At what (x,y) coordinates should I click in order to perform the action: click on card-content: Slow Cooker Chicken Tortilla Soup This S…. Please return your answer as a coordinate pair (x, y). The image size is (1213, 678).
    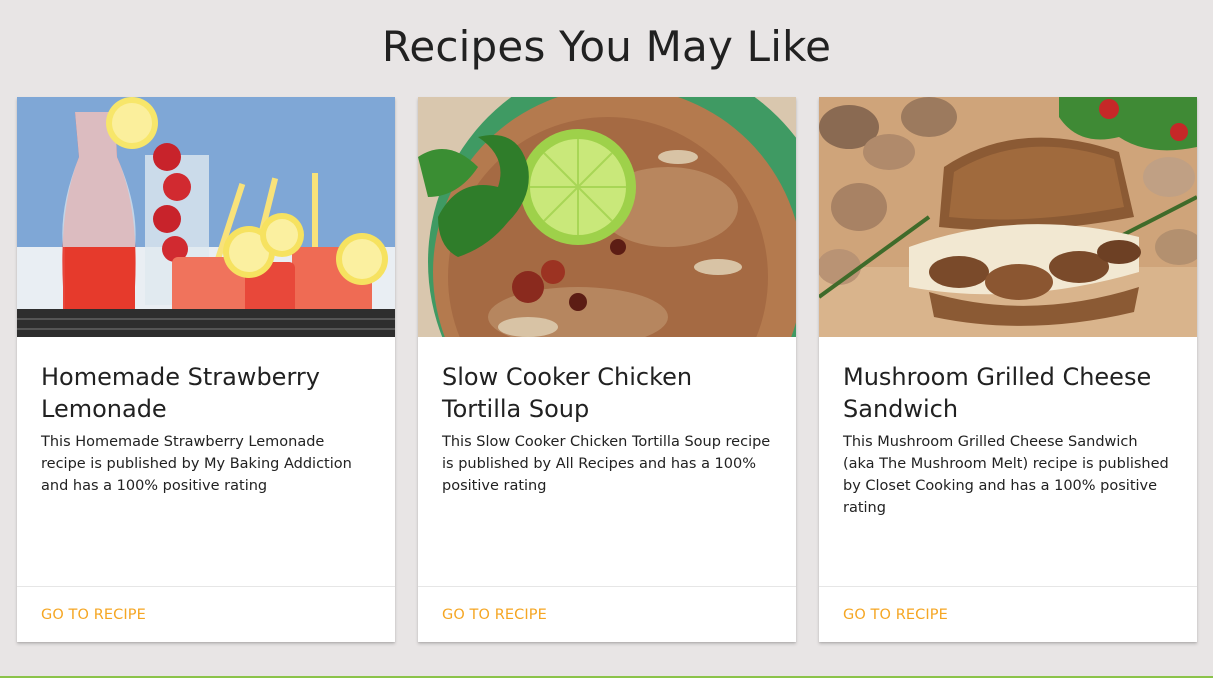
    Looking at the image, I should click on (607, 417).